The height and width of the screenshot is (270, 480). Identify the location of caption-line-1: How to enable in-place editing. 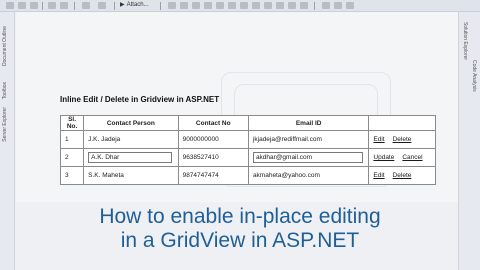
(240, 216).